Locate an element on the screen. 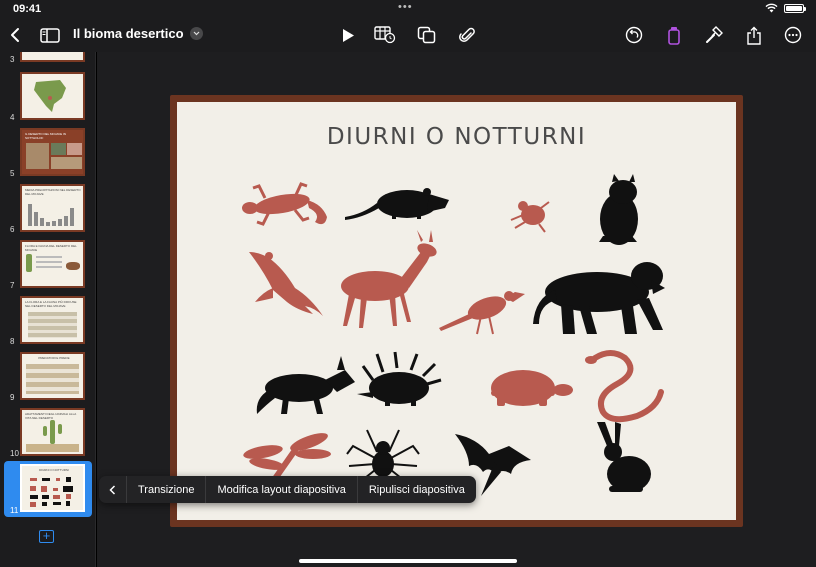 This screenshot has width=816, height=567. share-icon is located at coordinates (754, 35).